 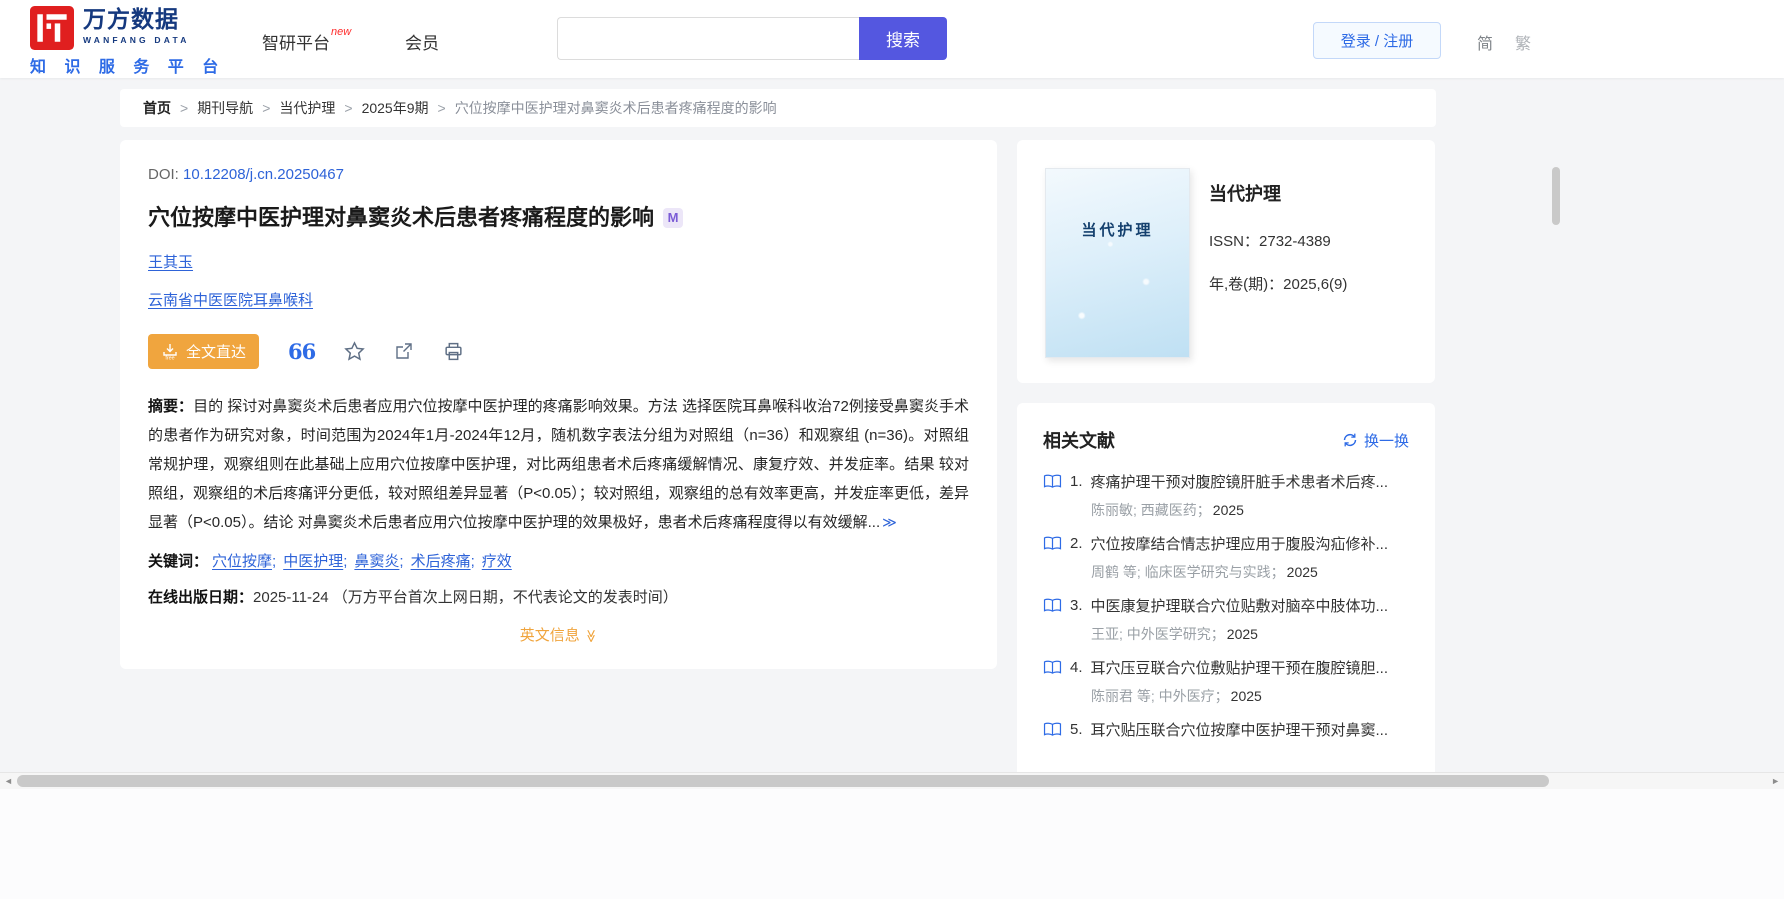 I want to click on journal-name: 当代护理, so click(x=1245, y=194).